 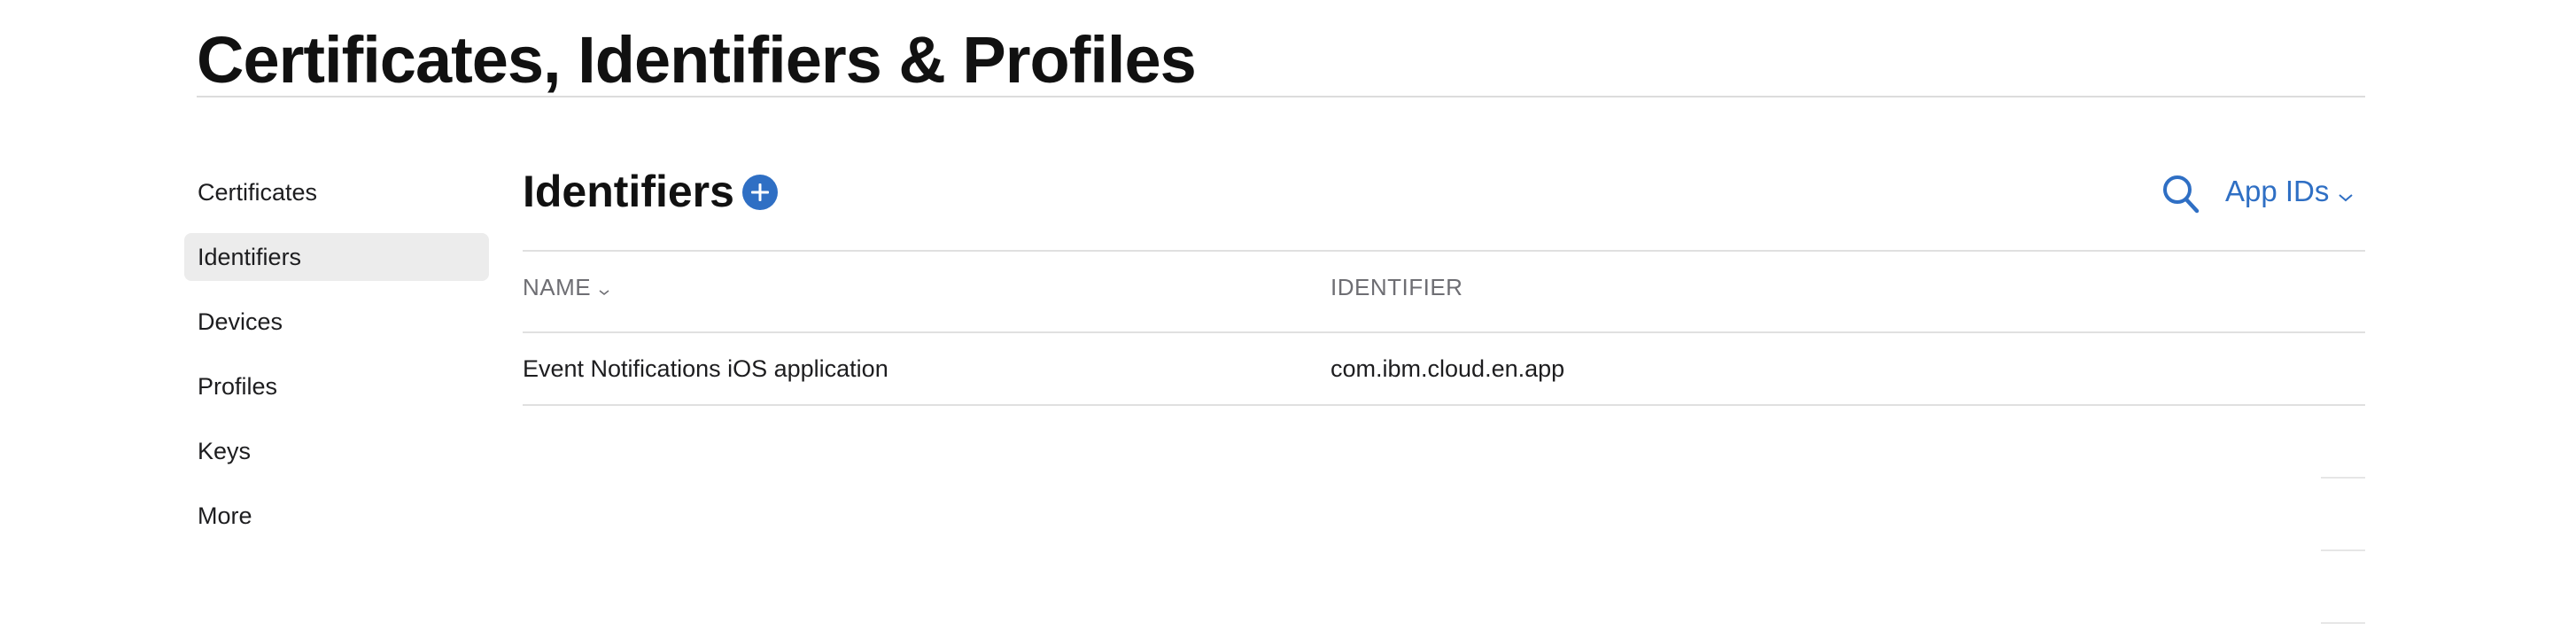 What do you see at coordinates (336, 322) in the screenshot?
I see `sidebar-item-devices: Devices` at bounding box center [336, 322].